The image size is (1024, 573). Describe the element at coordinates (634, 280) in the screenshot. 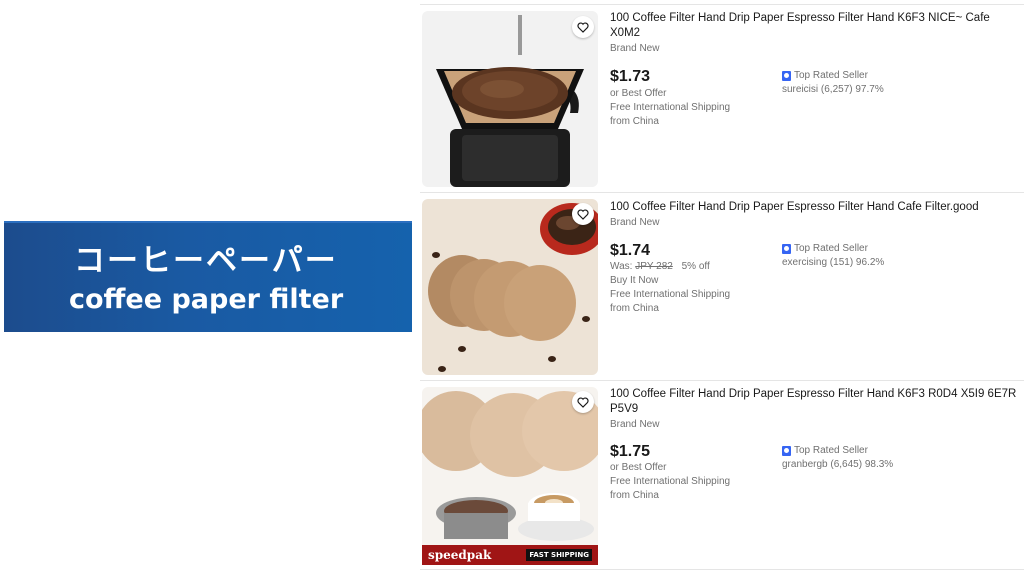

I see `buy-it-now-text: Buy It Now` at that location.